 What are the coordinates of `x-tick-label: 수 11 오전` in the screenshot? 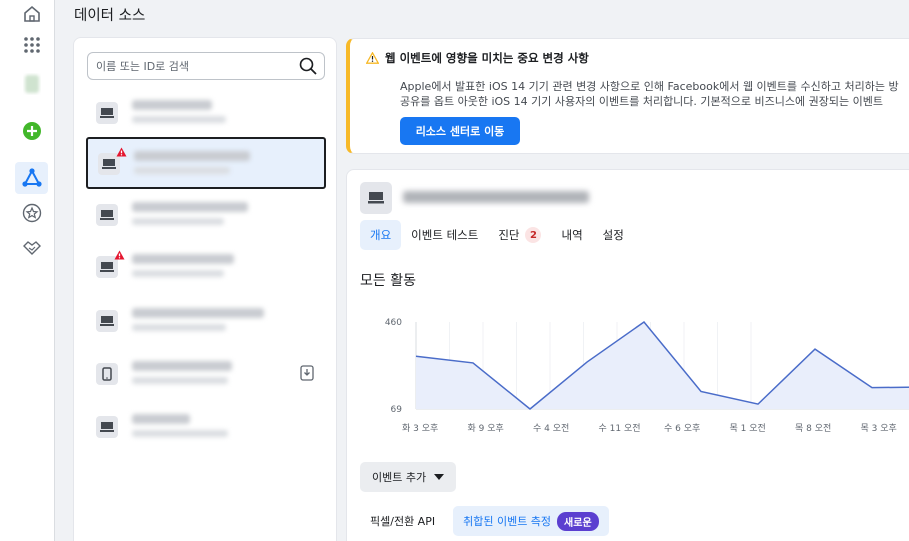 It's located at (620, 428).